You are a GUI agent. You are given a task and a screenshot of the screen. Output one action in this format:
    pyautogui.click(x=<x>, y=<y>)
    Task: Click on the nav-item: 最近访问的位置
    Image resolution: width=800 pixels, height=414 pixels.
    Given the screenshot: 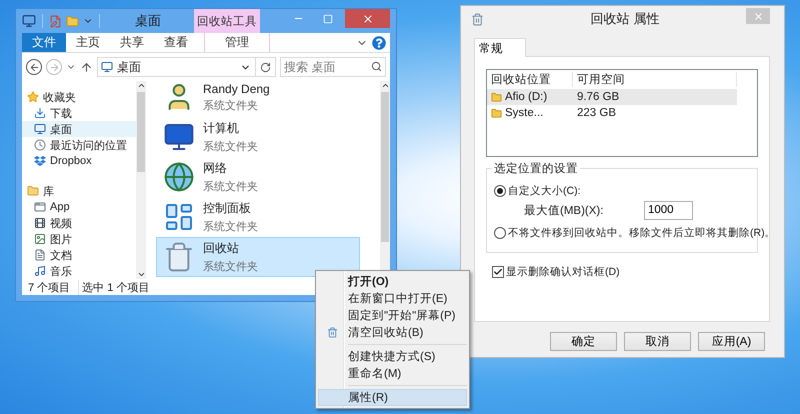 What is the action you would take?
    pyautogui.click(x=79, y=145)
    